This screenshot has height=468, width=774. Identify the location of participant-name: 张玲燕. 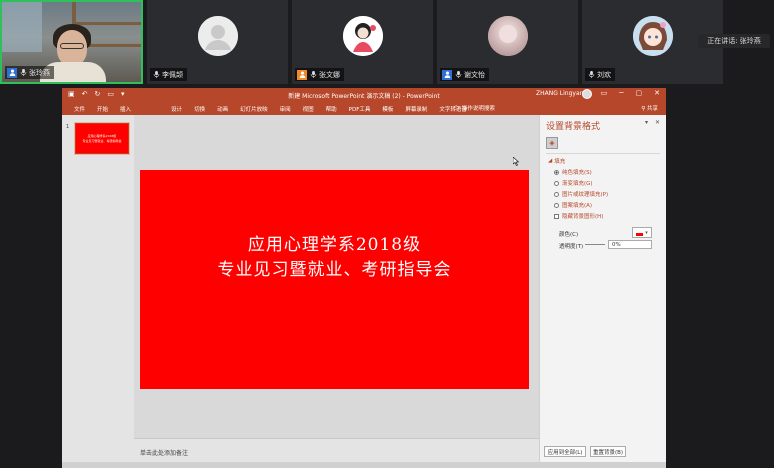
(39, 72).